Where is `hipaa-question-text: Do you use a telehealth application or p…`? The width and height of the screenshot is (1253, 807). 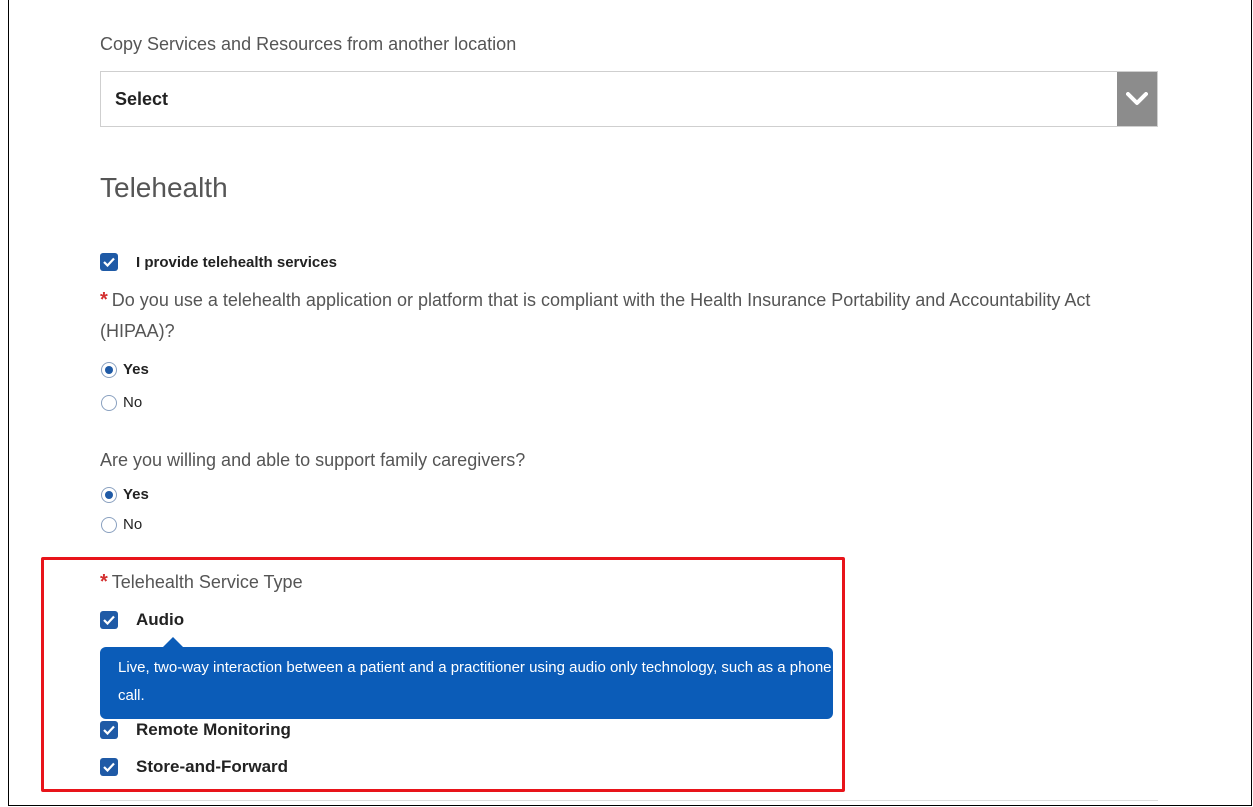
hipaa-question-text: Do you use a telehealth application or p… is located at coordinates (595, 315).